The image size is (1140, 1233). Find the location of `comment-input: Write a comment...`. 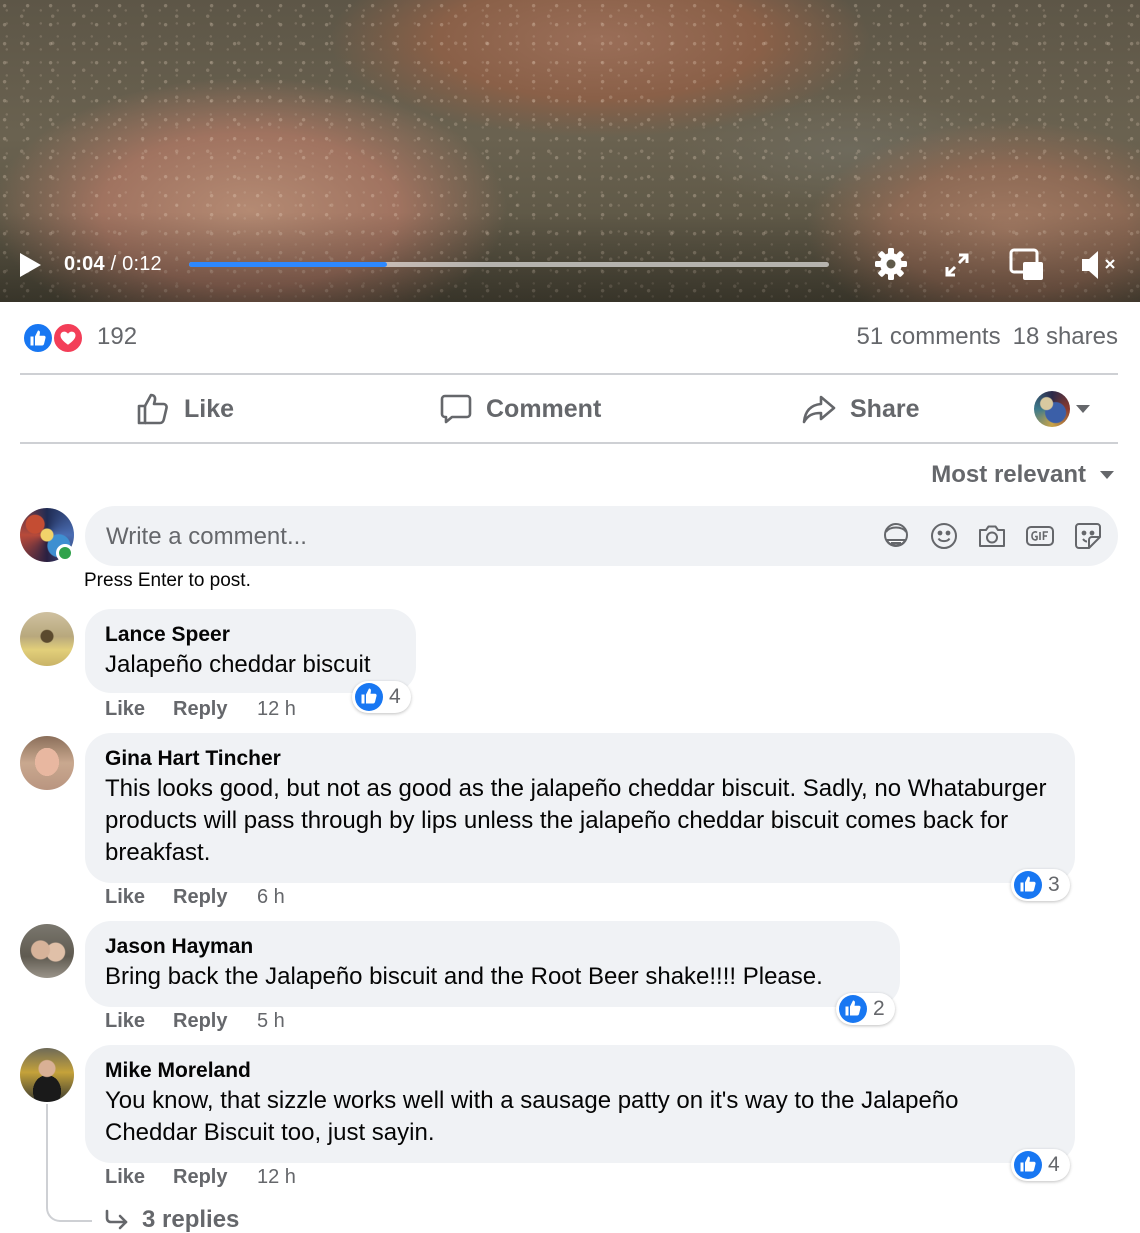

comment-input: Write a comment... is located at coordinates (601, 536).